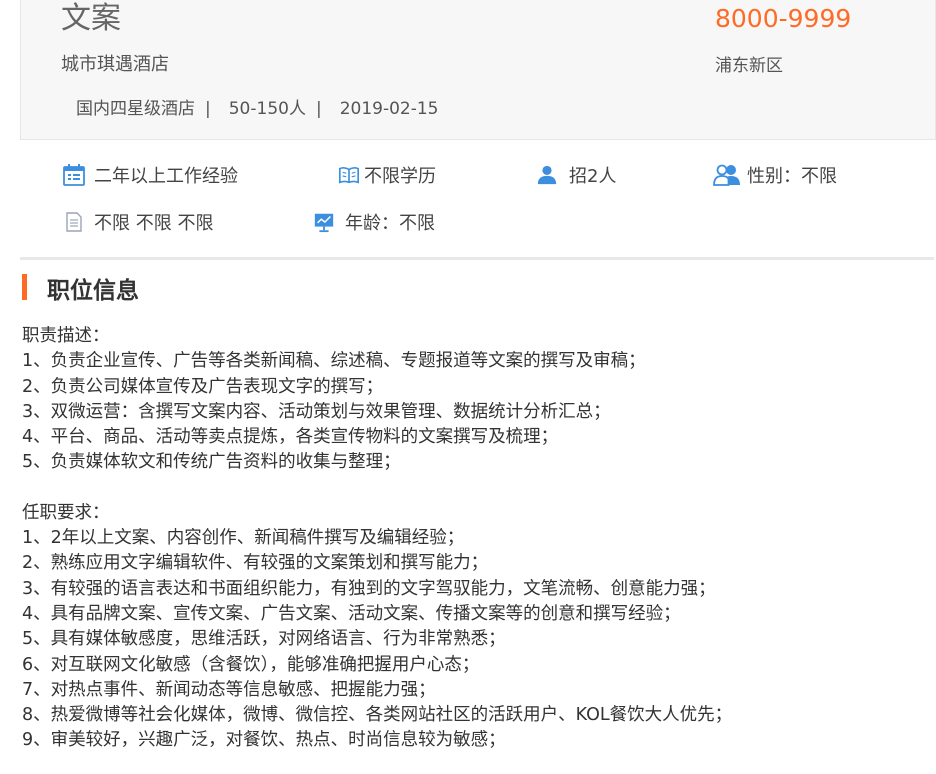  I want to click on duty-item: 3、双微运营：含撰写文案内容、活动策划与效果管理、数据统计分析汇总；, so click(316, 411).